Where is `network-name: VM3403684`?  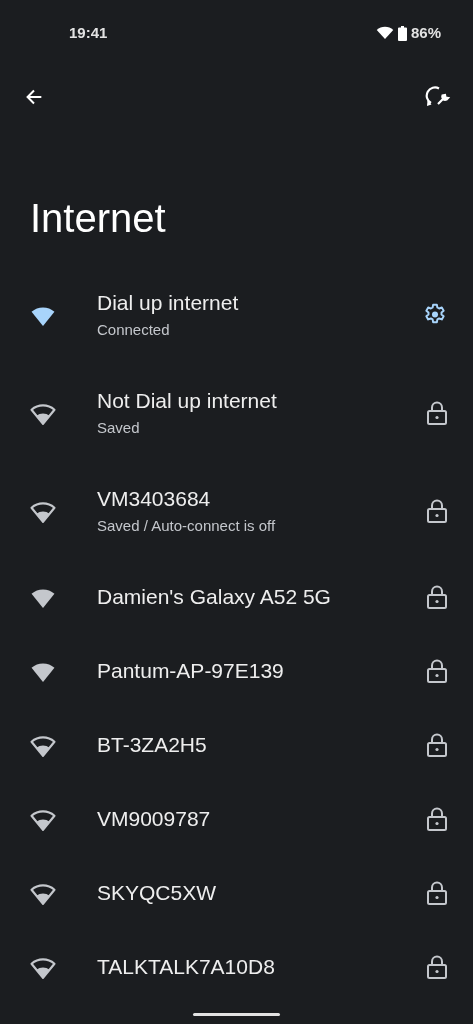
network-name: VM3403684 is located at coordinates (261, 499).